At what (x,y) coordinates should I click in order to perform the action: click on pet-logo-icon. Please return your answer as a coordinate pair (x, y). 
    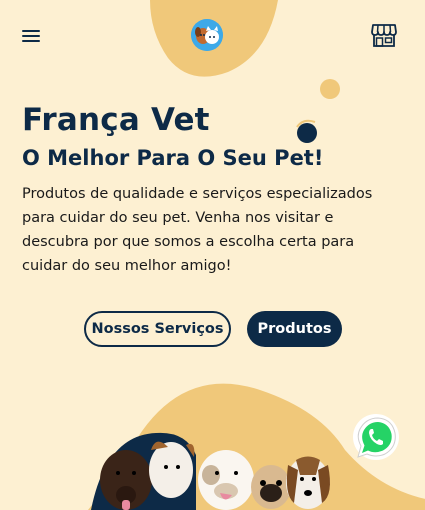
    Looking at the image, I should click on (207, 35).